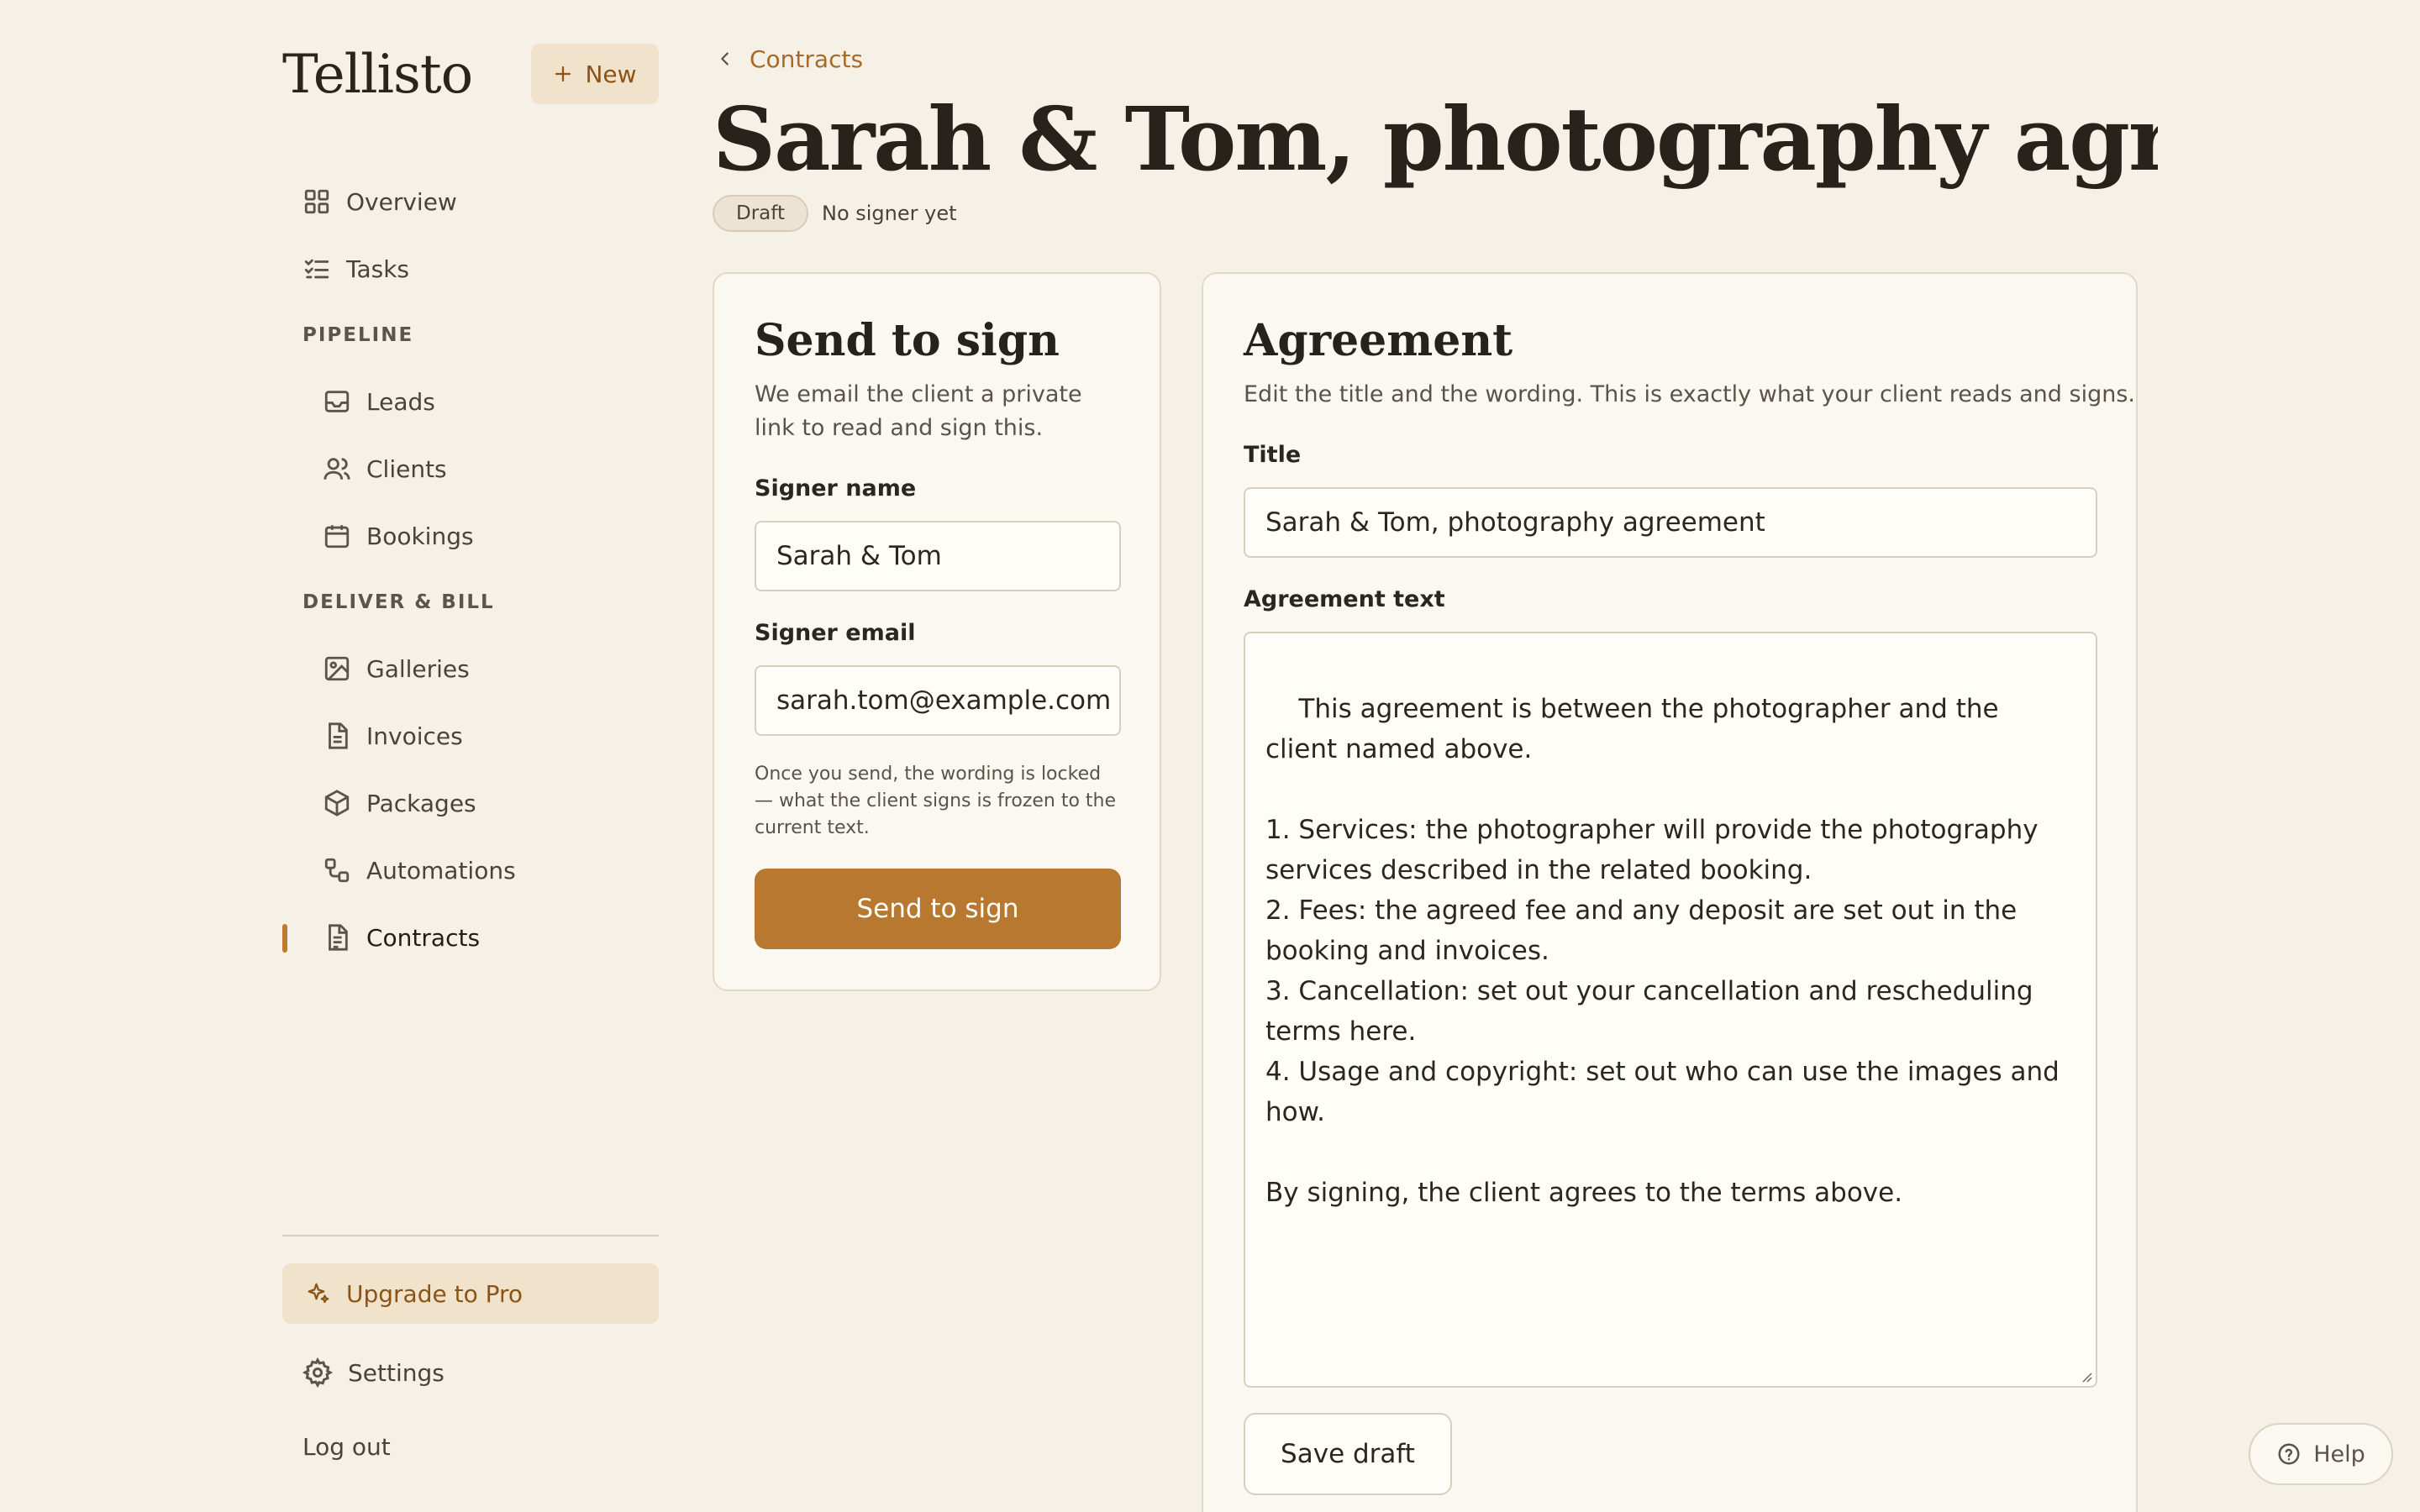 The image size is (2420, 1512). What do you see at coordinates (398, 602) in the screenshot?
I see `section-label-deliver: DELIVER & BILL` at bounding box center [398, 602].